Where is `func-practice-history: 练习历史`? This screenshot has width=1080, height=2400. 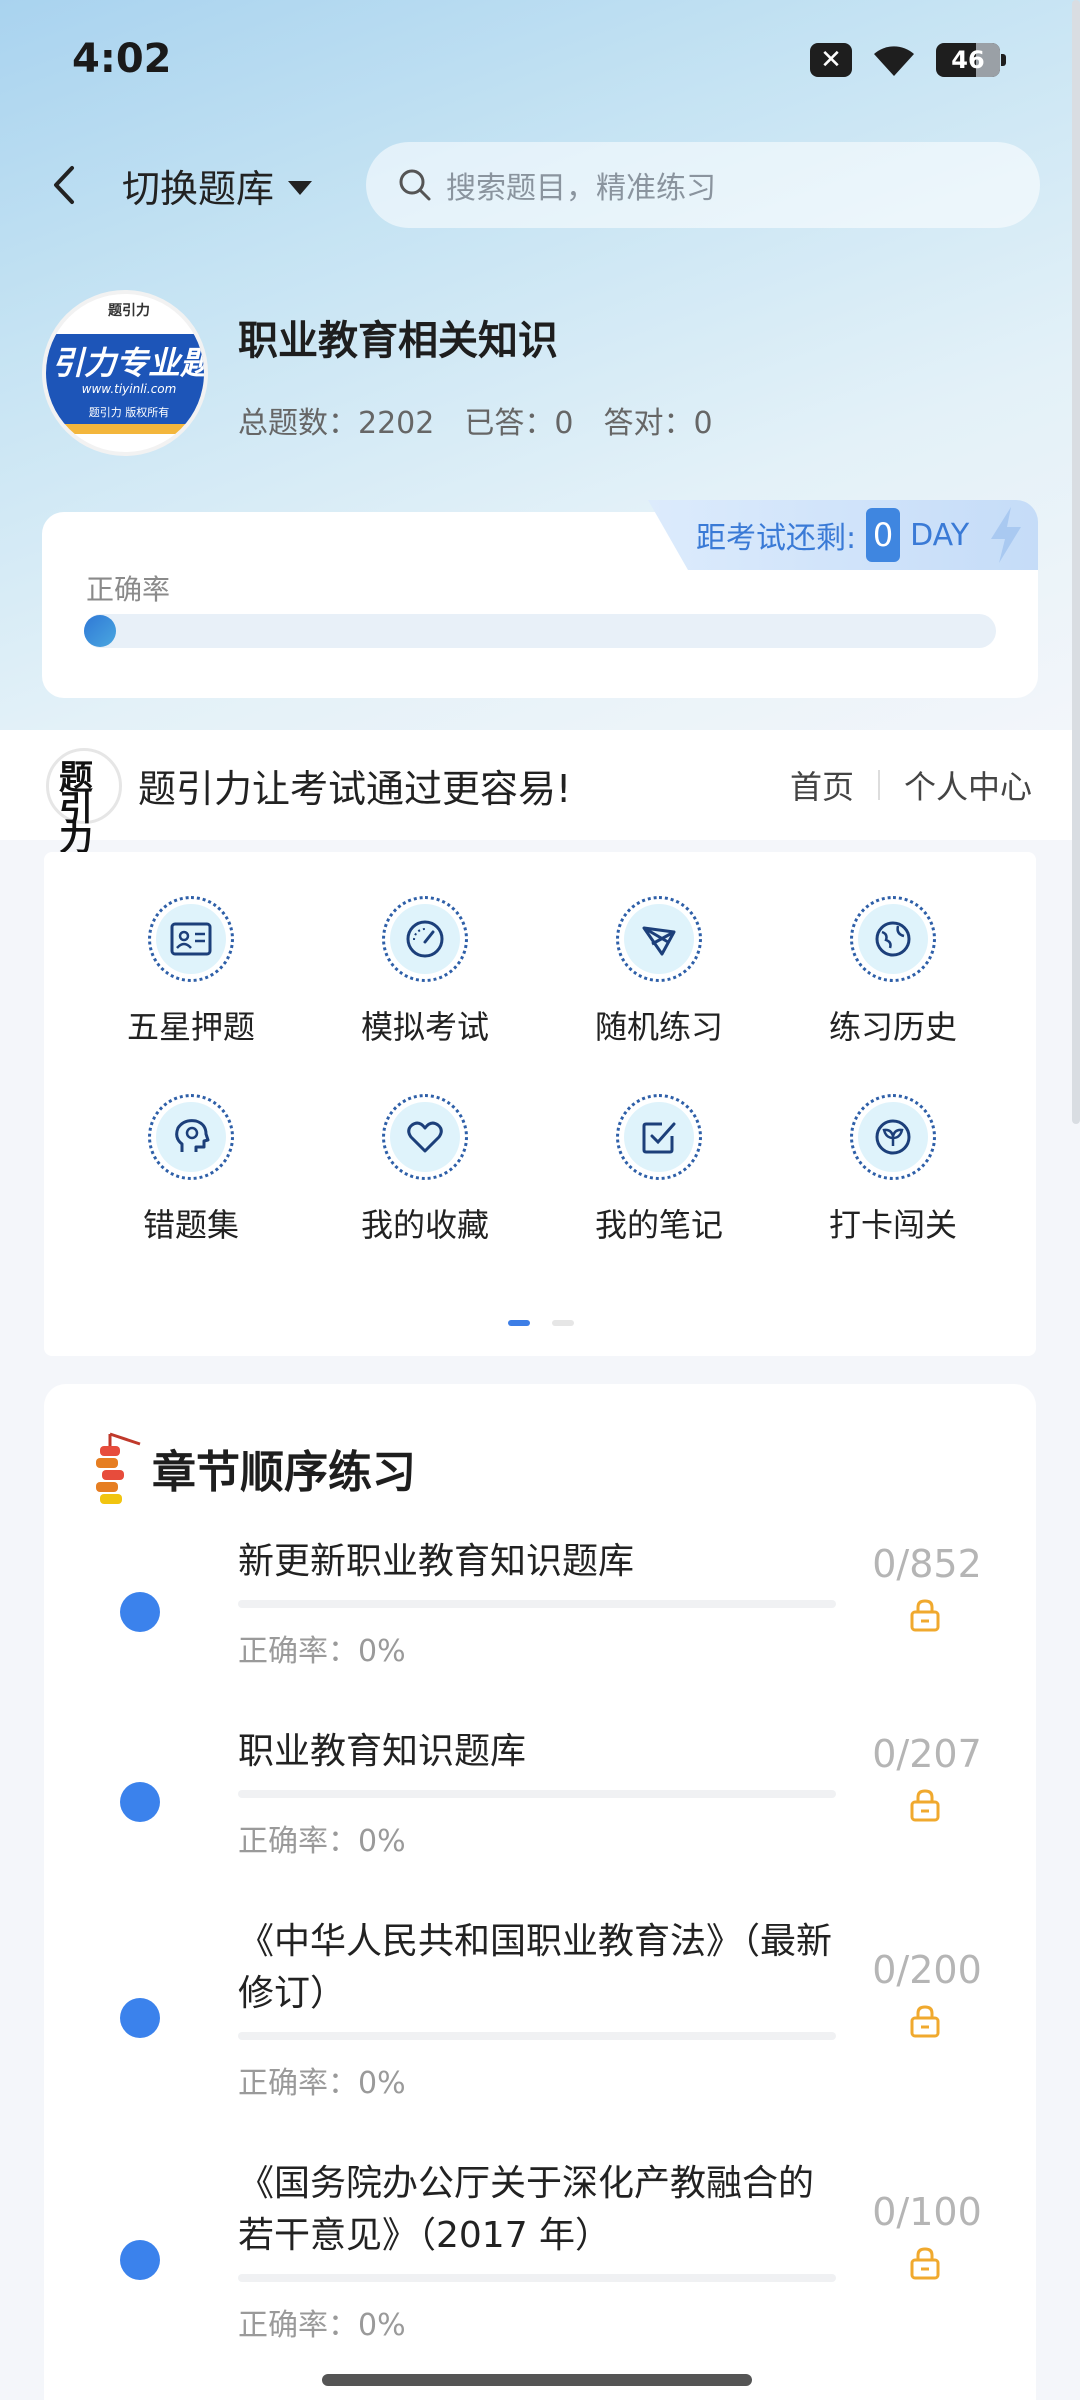 func-practice-history: 练习历史 is located at coordinates (893, 972).